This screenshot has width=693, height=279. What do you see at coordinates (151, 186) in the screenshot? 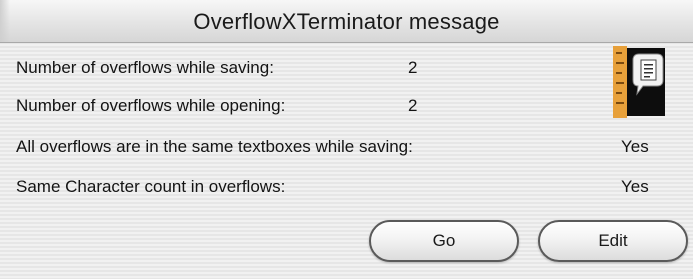
I see `same-character-count-label: Same Character count in overflows:` at bounding box center [151, 186].